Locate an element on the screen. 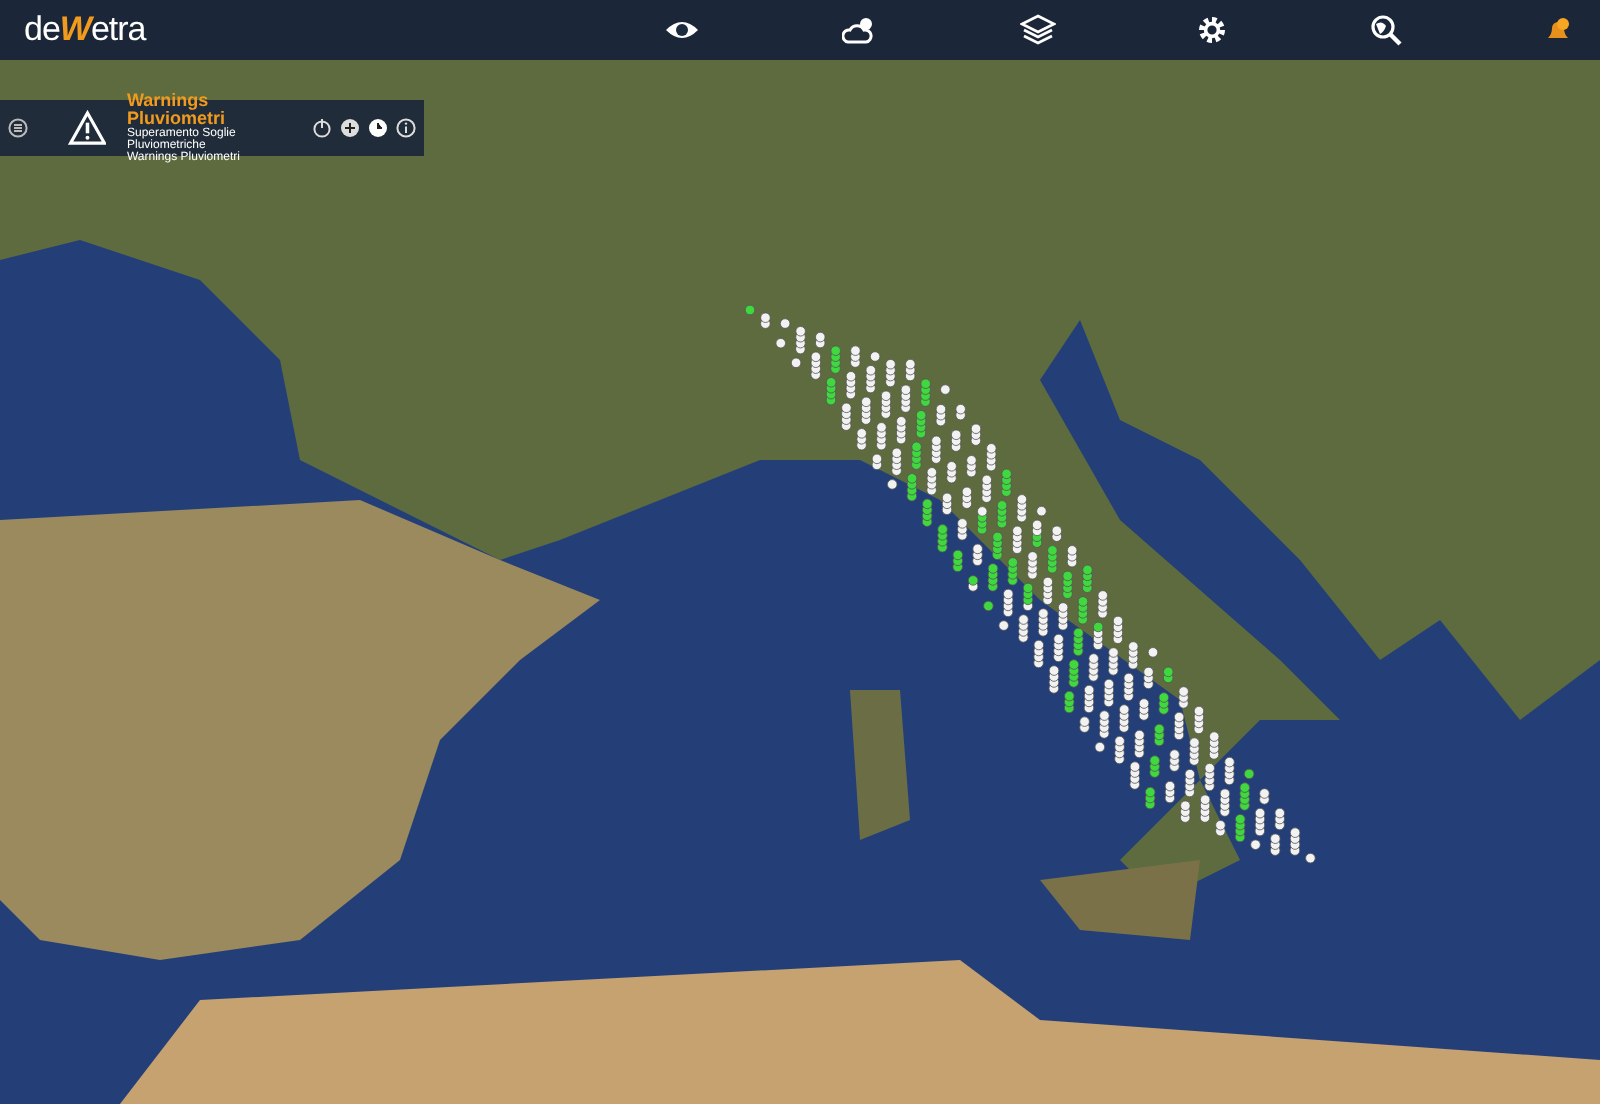 The image size is (1600, 1104). globe-search-icon is located at coordinates (1386, 30).